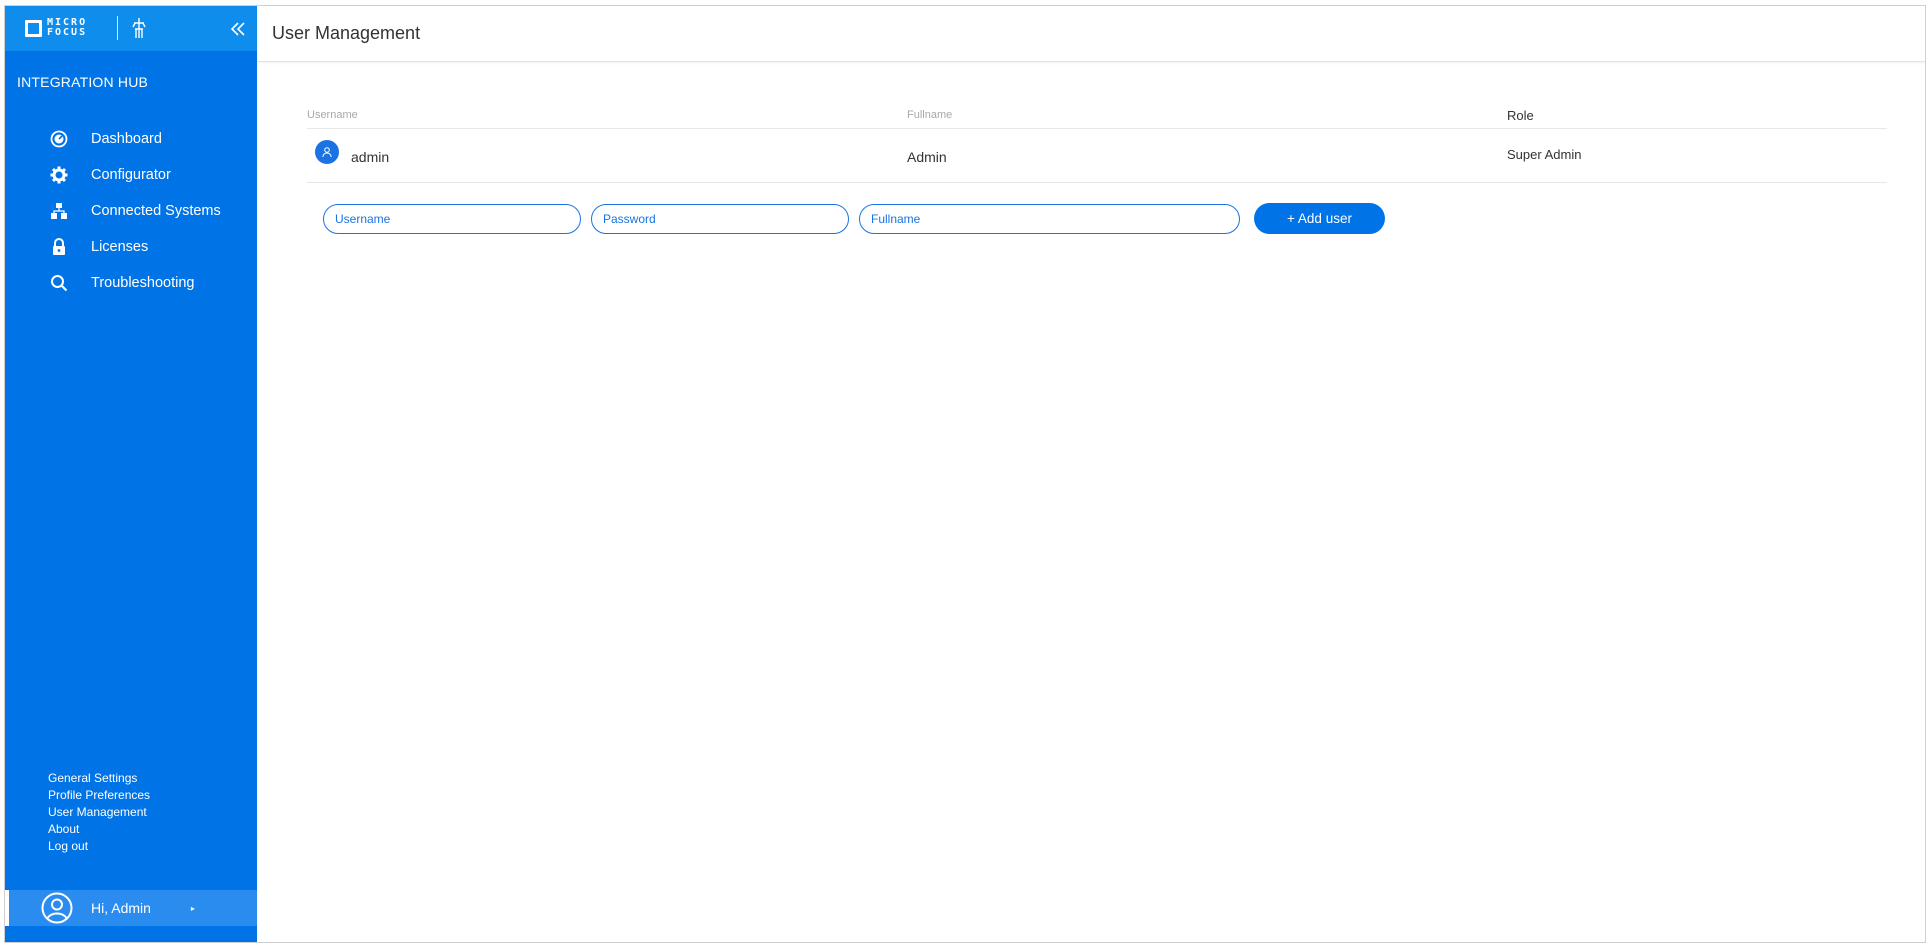 The image size is (1930, 947). What do you see at coordinates (126, 139) in the screenshot?
I see `nav-item-label: Dashboard` at bounding box center [126, 139].